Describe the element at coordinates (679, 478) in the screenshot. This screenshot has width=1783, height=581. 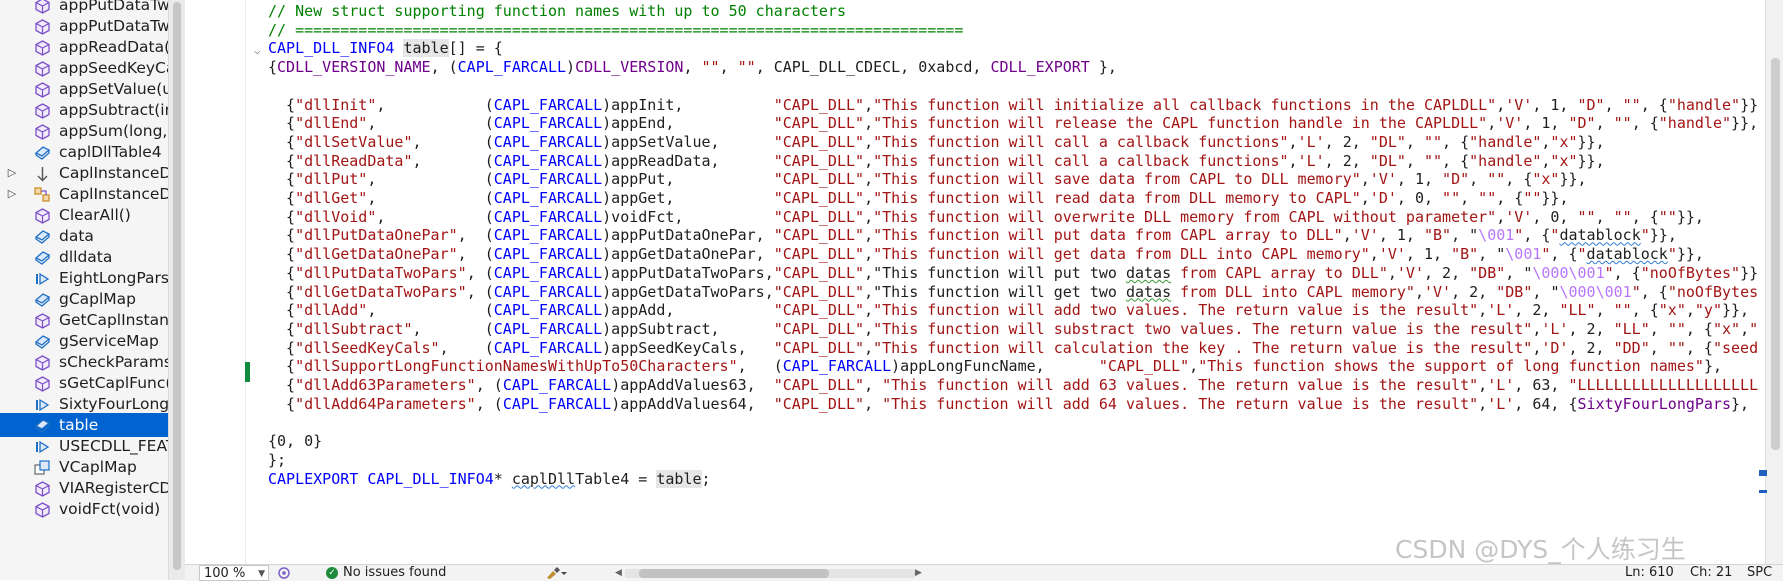
I see `code-token: table` at that location.